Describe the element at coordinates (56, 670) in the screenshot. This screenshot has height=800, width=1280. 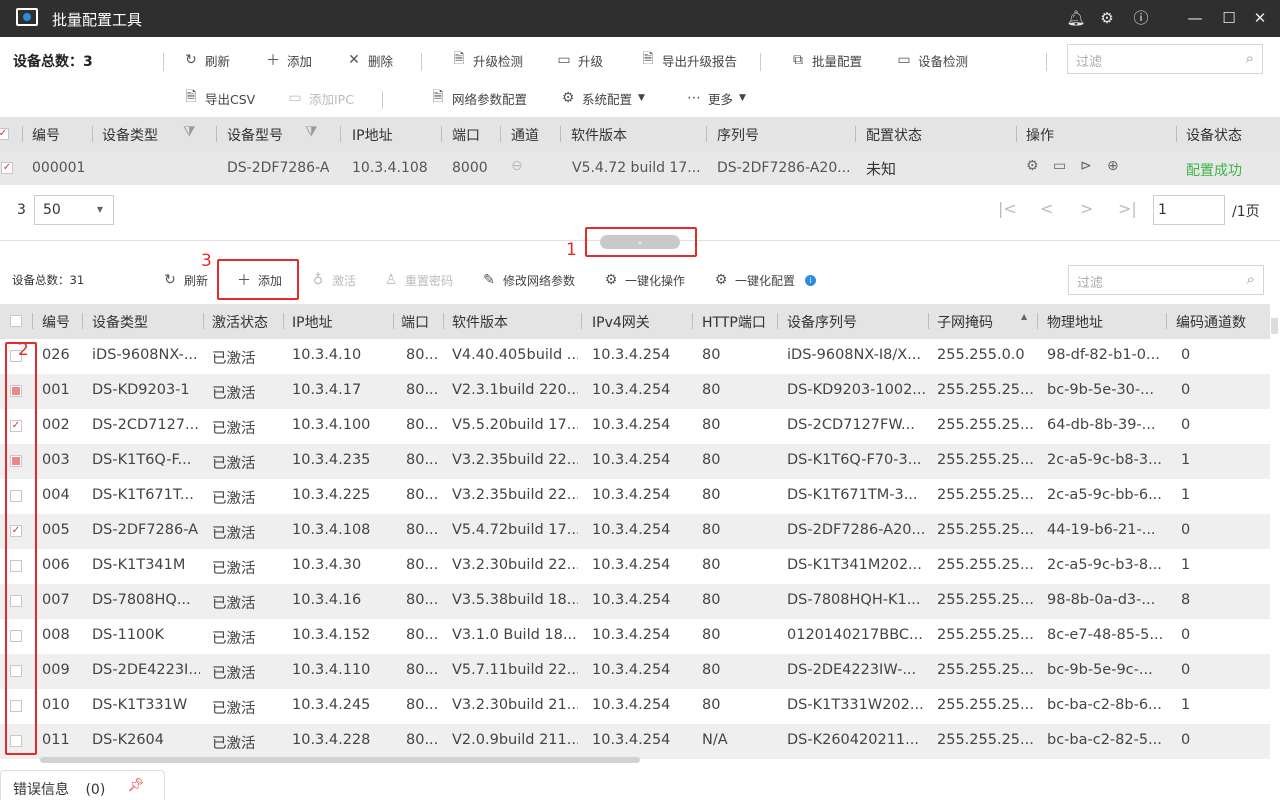
I see `cell-id: 009` at that location.